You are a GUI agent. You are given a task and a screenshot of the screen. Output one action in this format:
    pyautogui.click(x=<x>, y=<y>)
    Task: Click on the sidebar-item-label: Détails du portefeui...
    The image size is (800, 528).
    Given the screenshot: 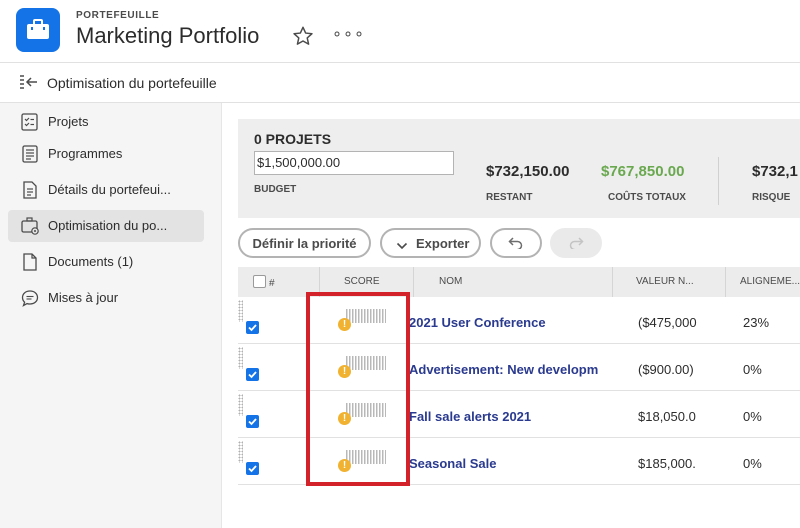 What is the action you would take?
    pyautogui.click(x=109, y=189)
    